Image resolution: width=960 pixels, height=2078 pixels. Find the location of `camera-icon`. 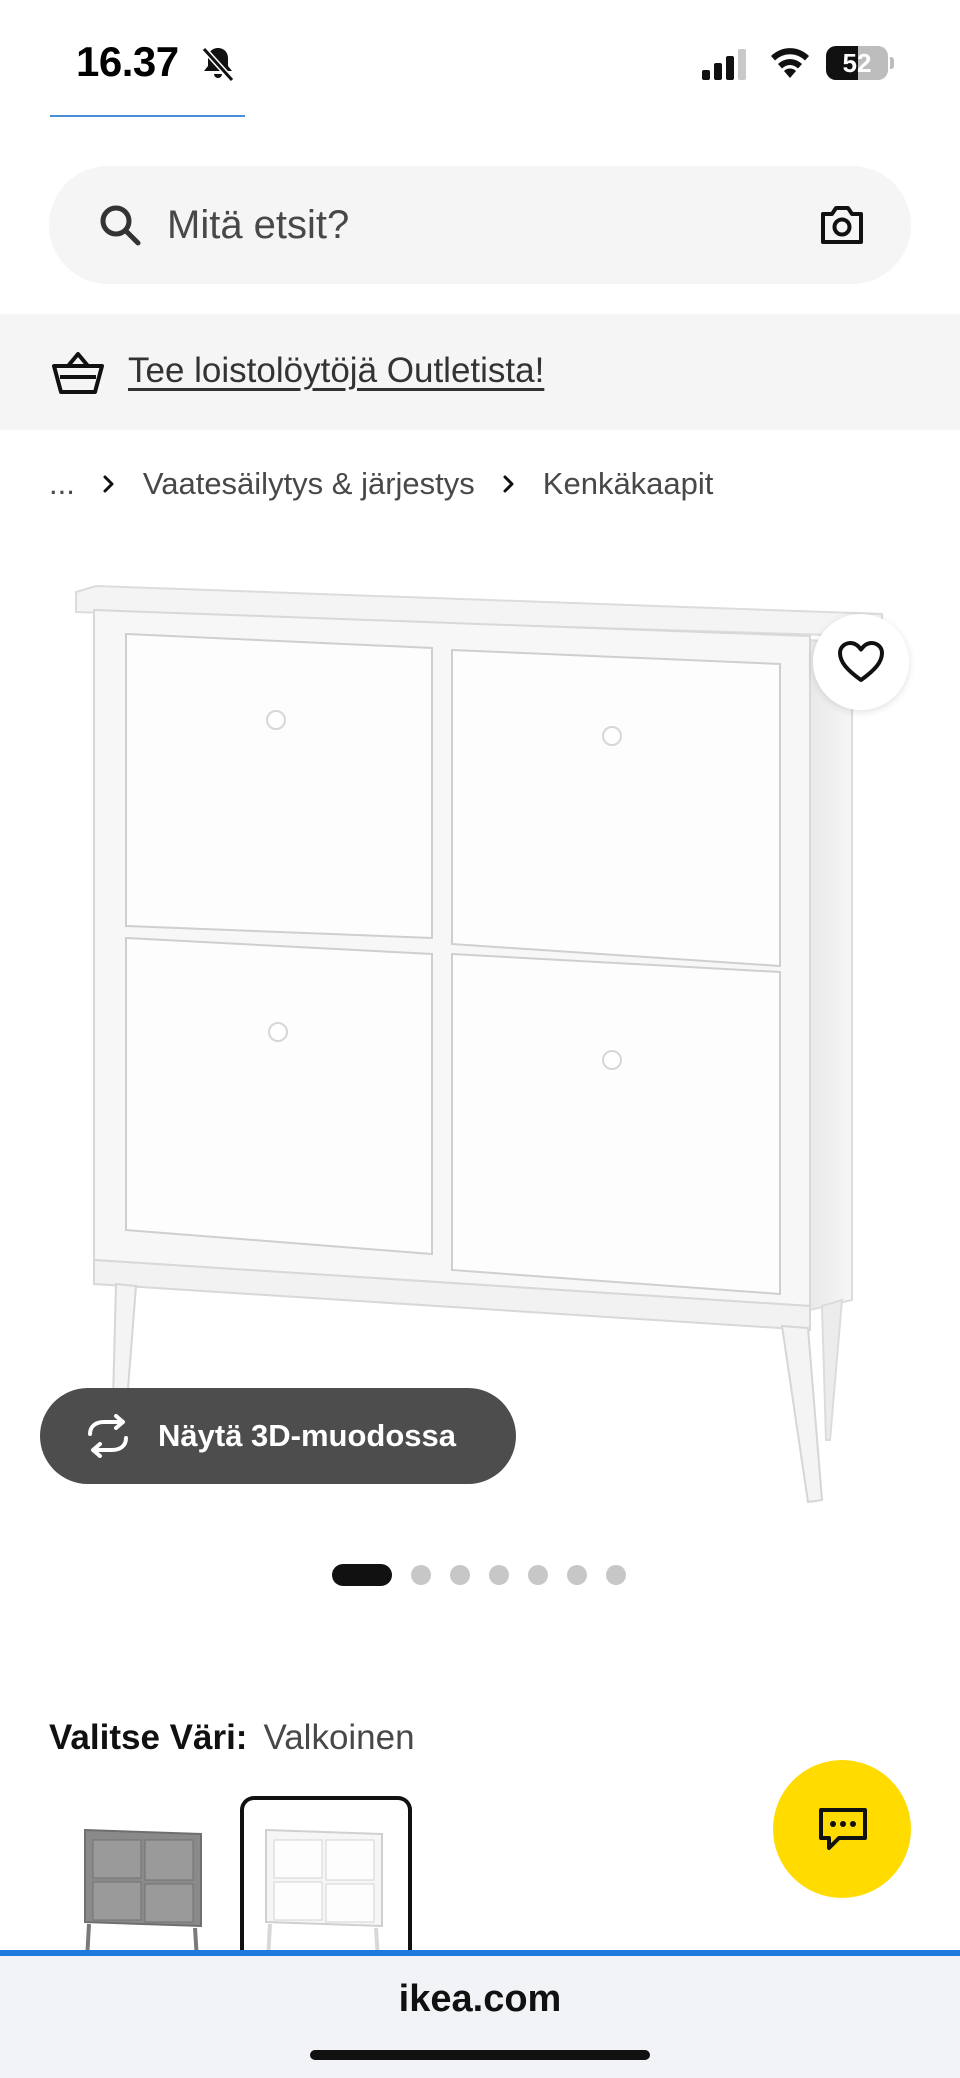

camera-icon is located at coordinates (842, 224).